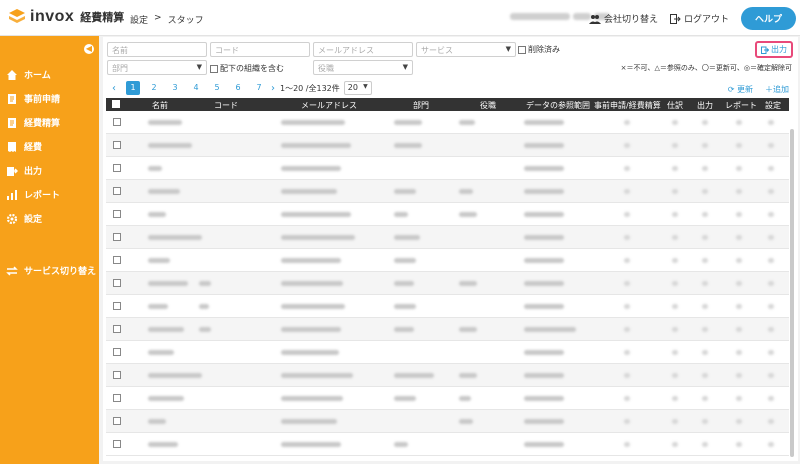 Image resolution: width=800 pixels, height=464 pixels. Describe the element at coordinates (363, 49) in the screenshot. I see `email-filter-input: メールアドレス` at that location.